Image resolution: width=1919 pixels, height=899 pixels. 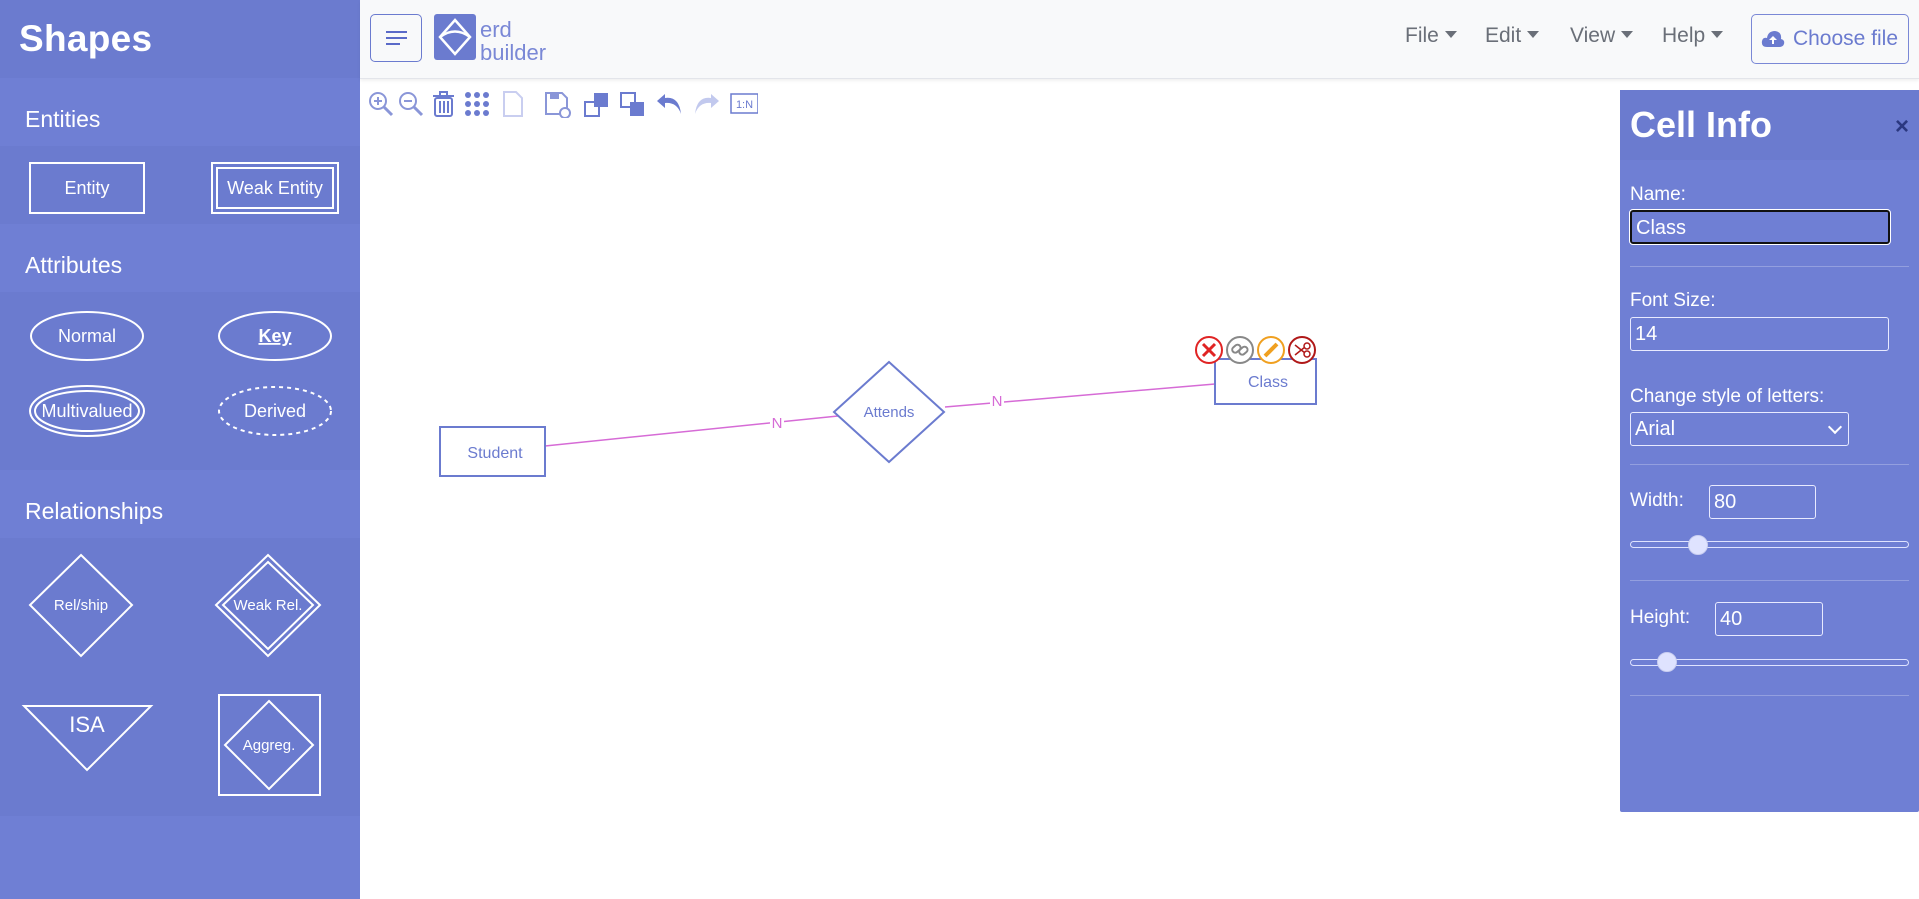 I want to click on undo-icon, so click(x=669, y=104).